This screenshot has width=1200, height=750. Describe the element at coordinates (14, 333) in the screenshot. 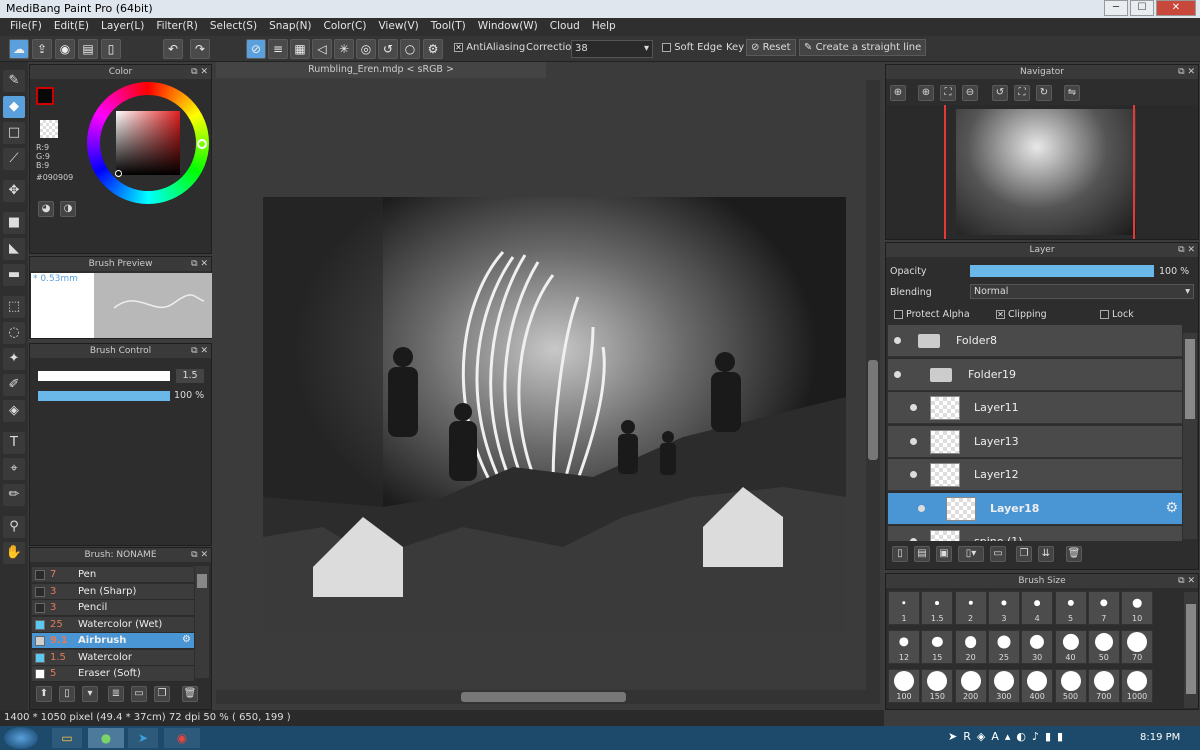

I see `lasso-tool-icon: ◌` at that location.